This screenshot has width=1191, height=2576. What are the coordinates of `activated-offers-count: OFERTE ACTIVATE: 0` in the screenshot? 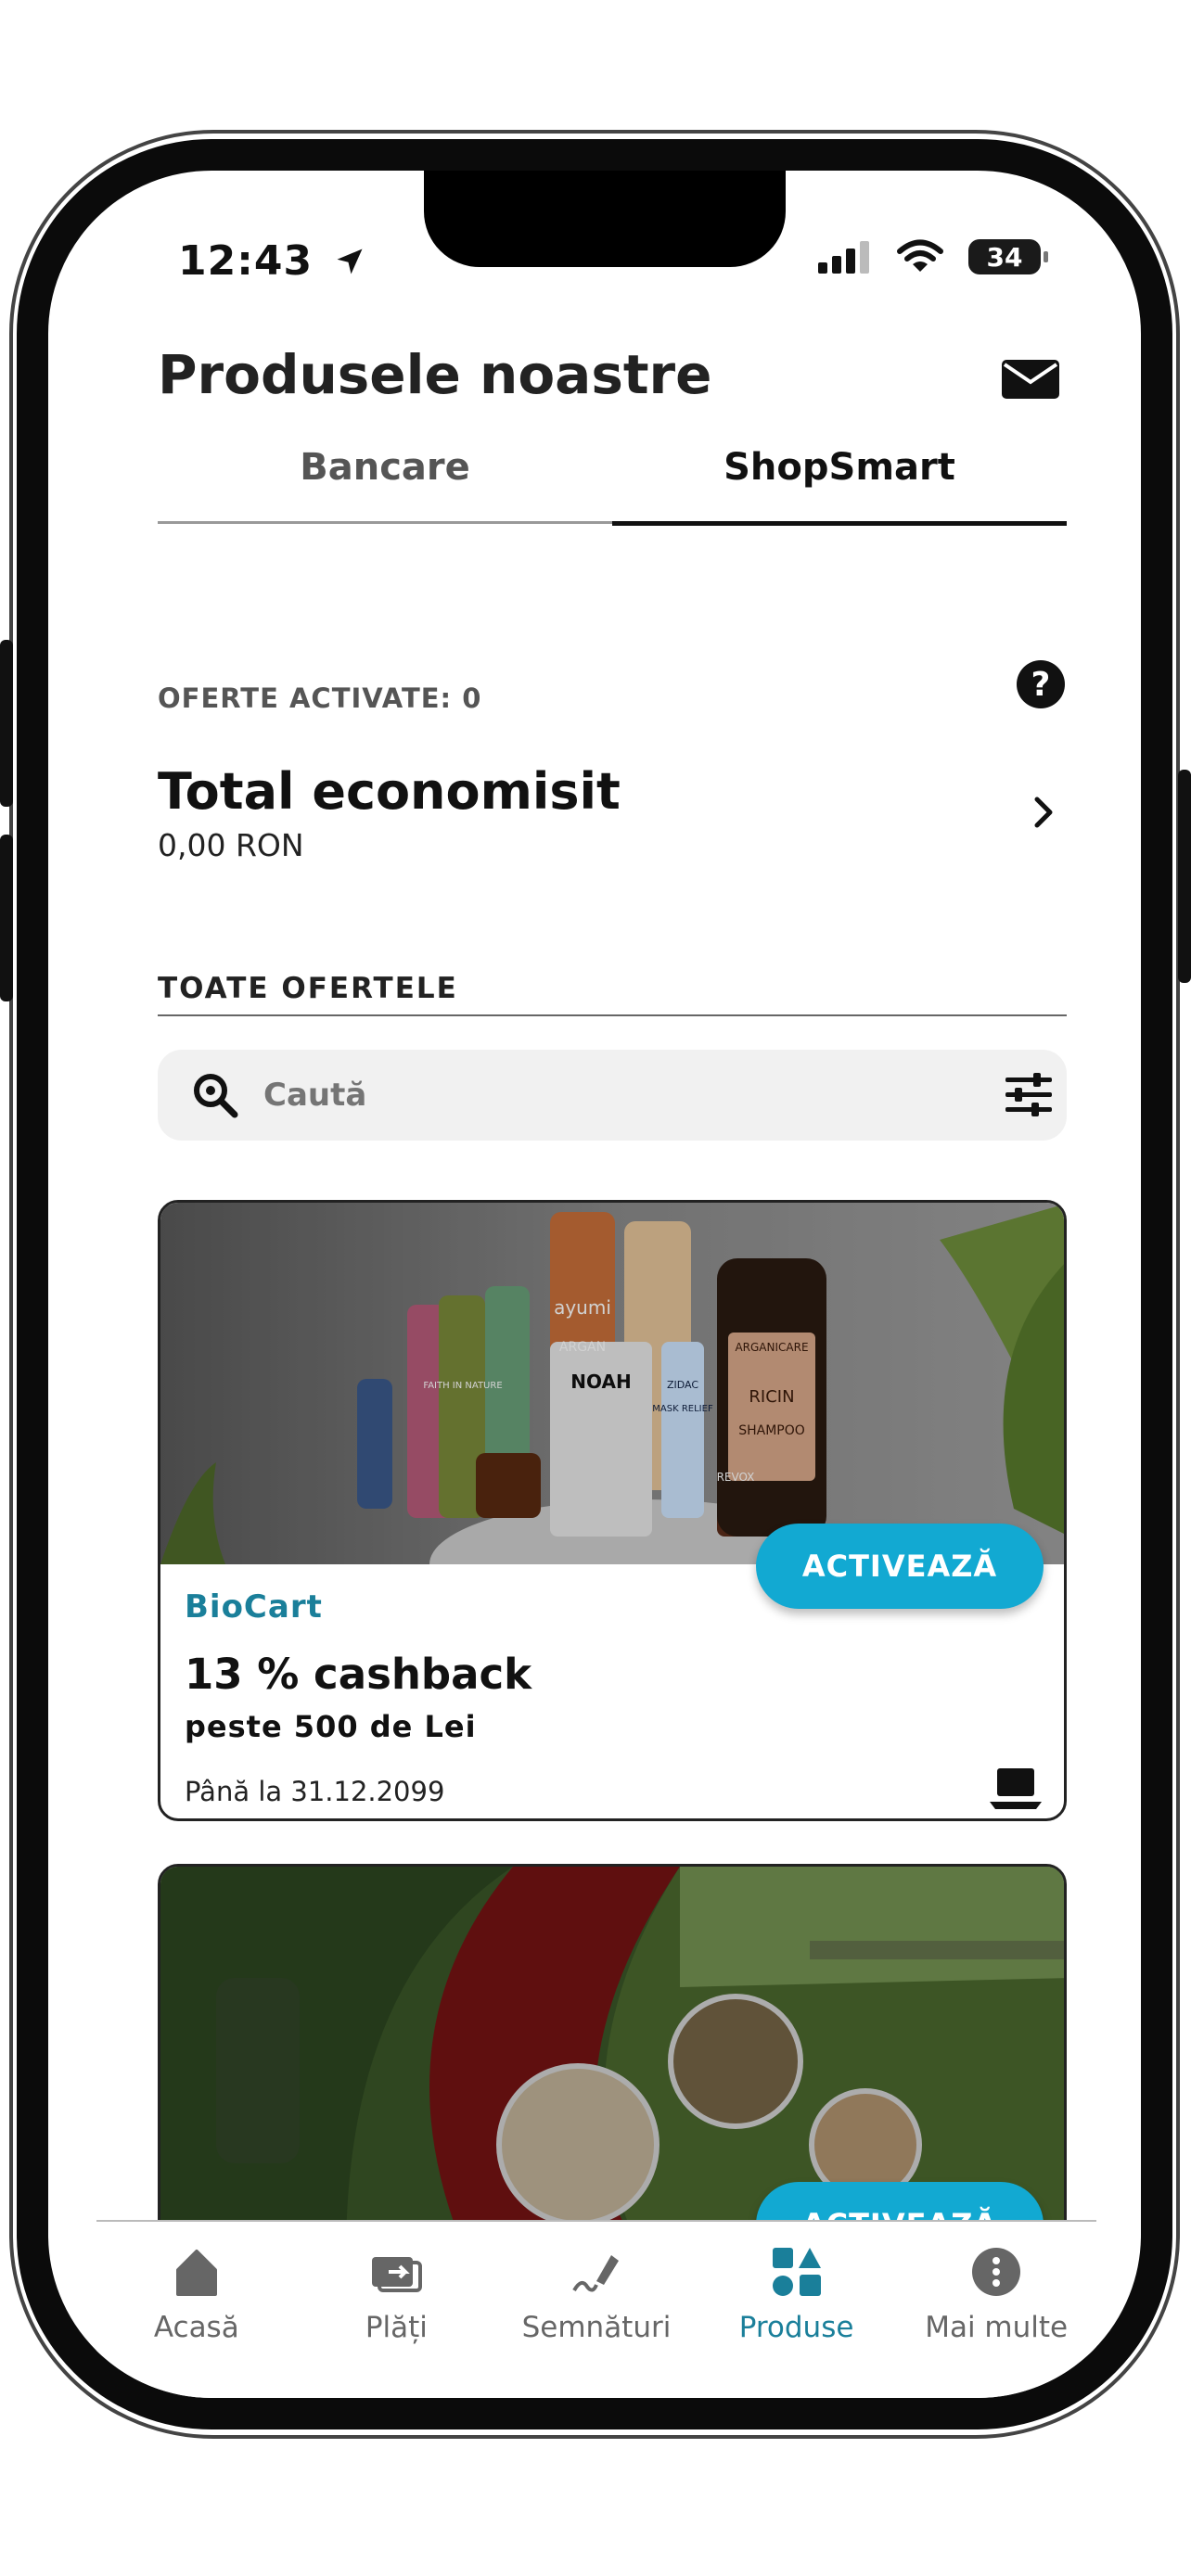 It's located at (320, 698).